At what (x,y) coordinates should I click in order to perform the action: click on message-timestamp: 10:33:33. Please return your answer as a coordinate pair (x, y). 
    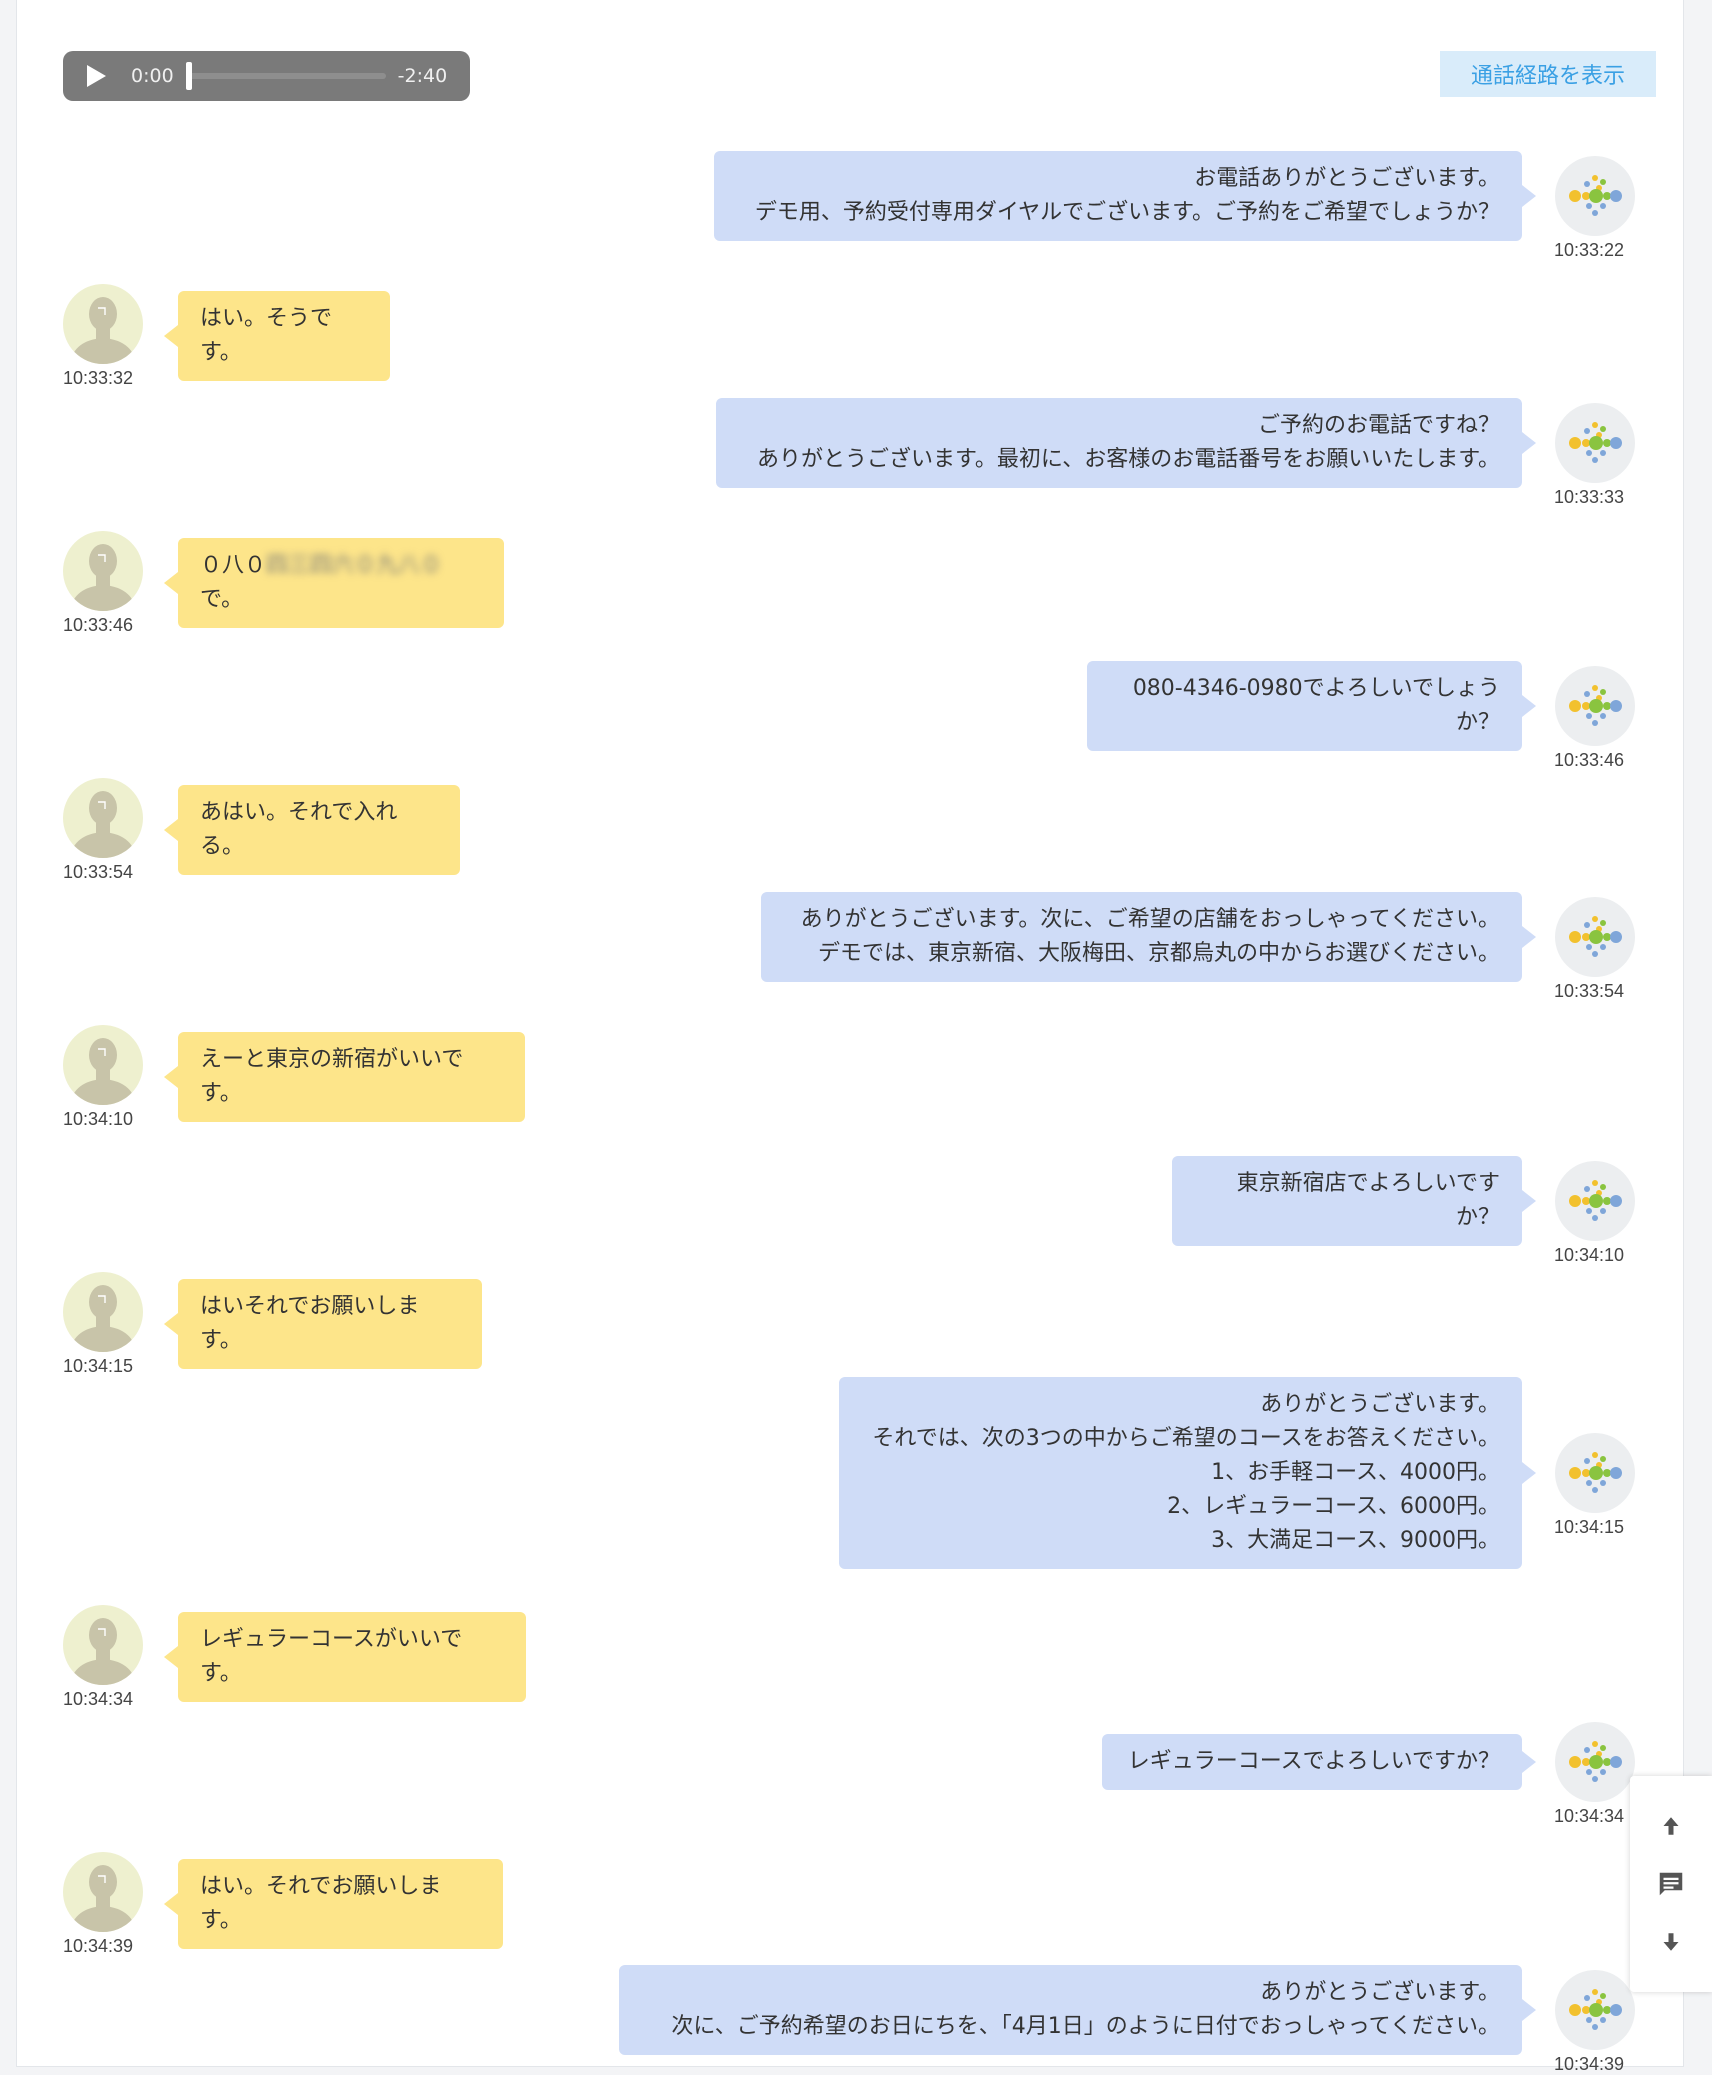
    Looking at the image, I should click on (1589, 497).